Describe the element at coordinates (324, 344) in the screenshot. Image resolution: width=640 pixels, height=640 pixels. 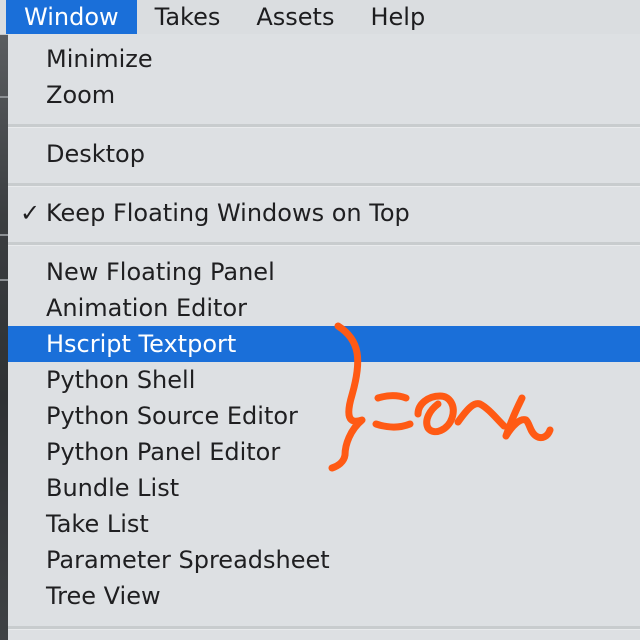
I see `menu-item-hscript-textport: Hscript Textport` at that location.